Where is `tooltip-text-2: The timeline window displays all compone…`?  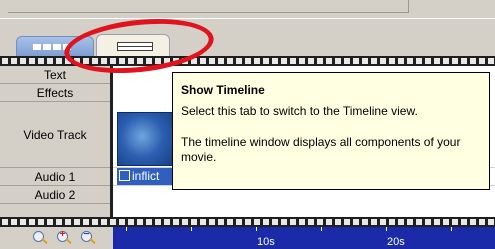 tooltip-text-2: The timeline window displays all compone… is located at coordinates (321, 149).